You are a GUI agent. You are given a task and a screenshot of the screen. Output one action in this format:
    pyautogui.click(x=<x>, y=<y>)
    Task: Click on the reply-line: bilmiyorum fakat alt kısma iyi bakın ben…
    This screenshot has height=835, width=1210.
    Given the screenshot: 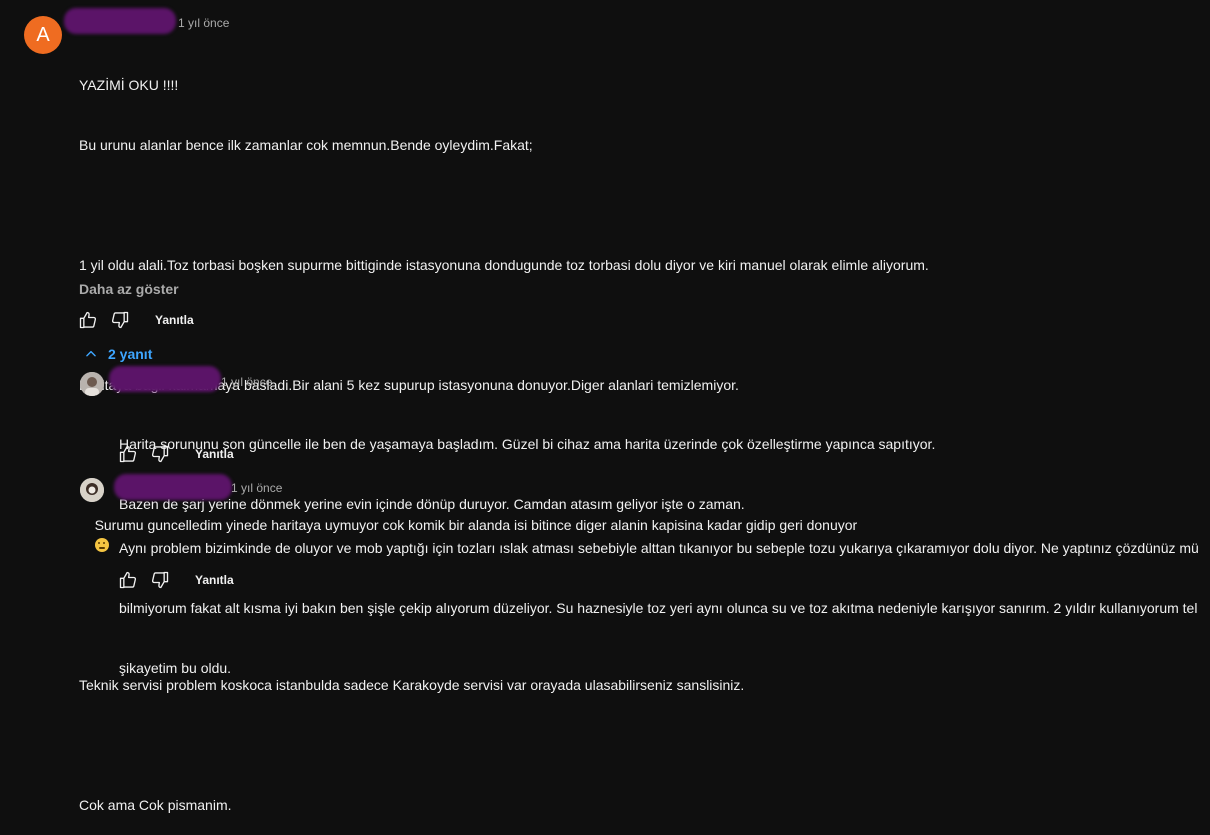 What is the action you would take?
    pyautogui.click(x=658, y=608)
    